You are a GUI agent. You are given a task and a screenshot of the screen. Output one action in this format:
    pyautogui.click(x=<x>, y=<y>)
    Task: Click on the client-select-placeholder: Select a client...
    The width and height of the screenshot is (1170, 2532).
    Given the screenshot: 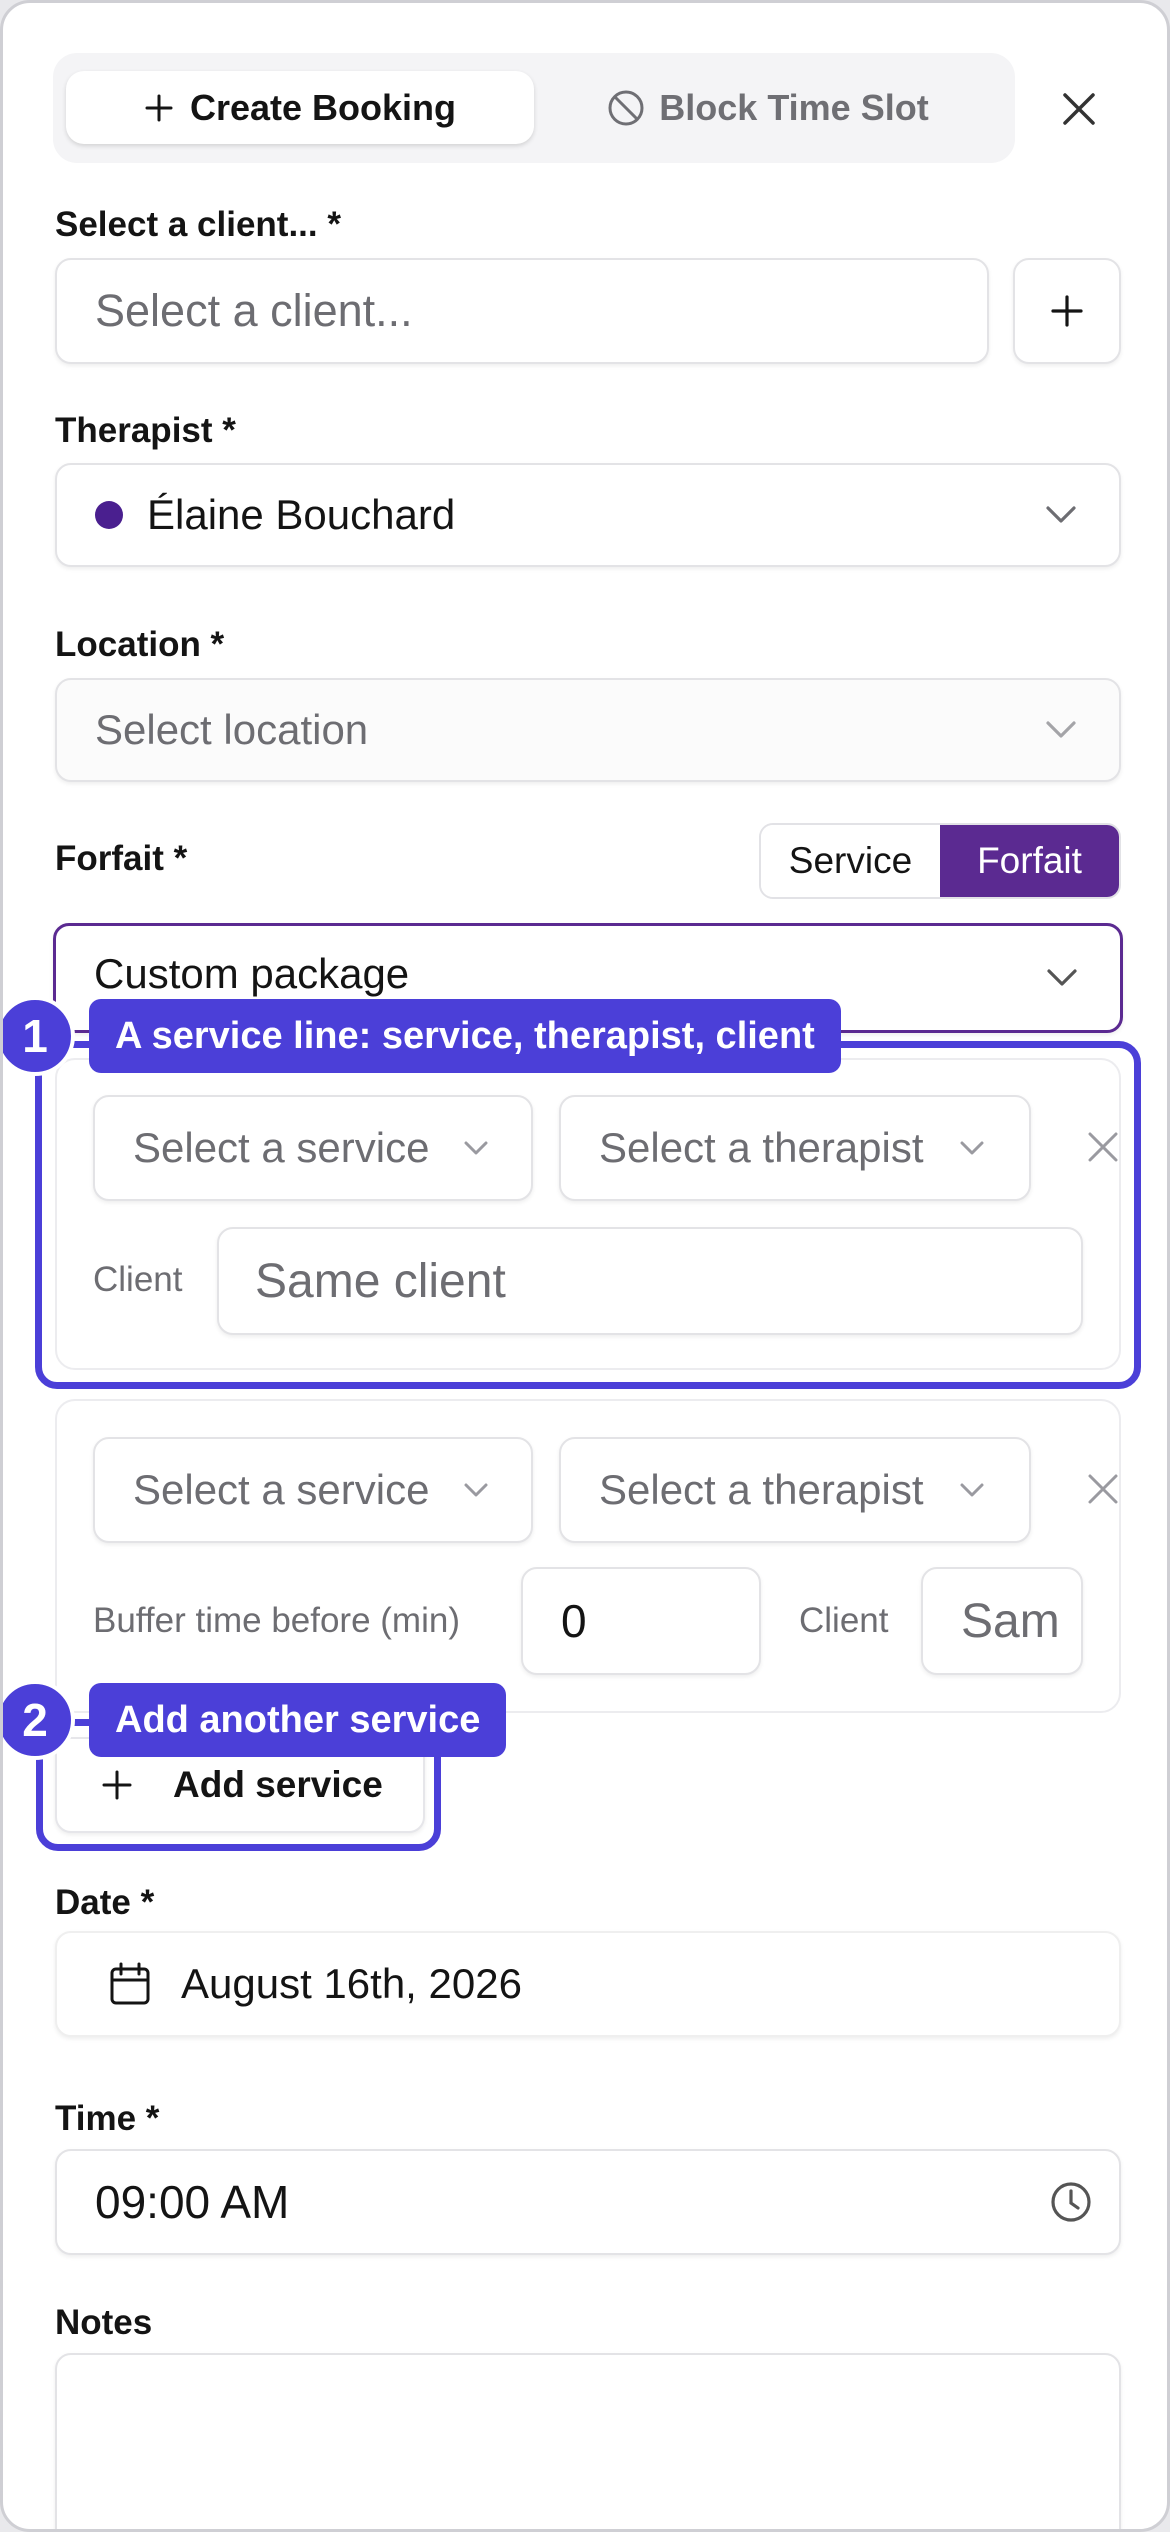 What is the action you would take?
    pyautogui.click(x=254, y=310)
    